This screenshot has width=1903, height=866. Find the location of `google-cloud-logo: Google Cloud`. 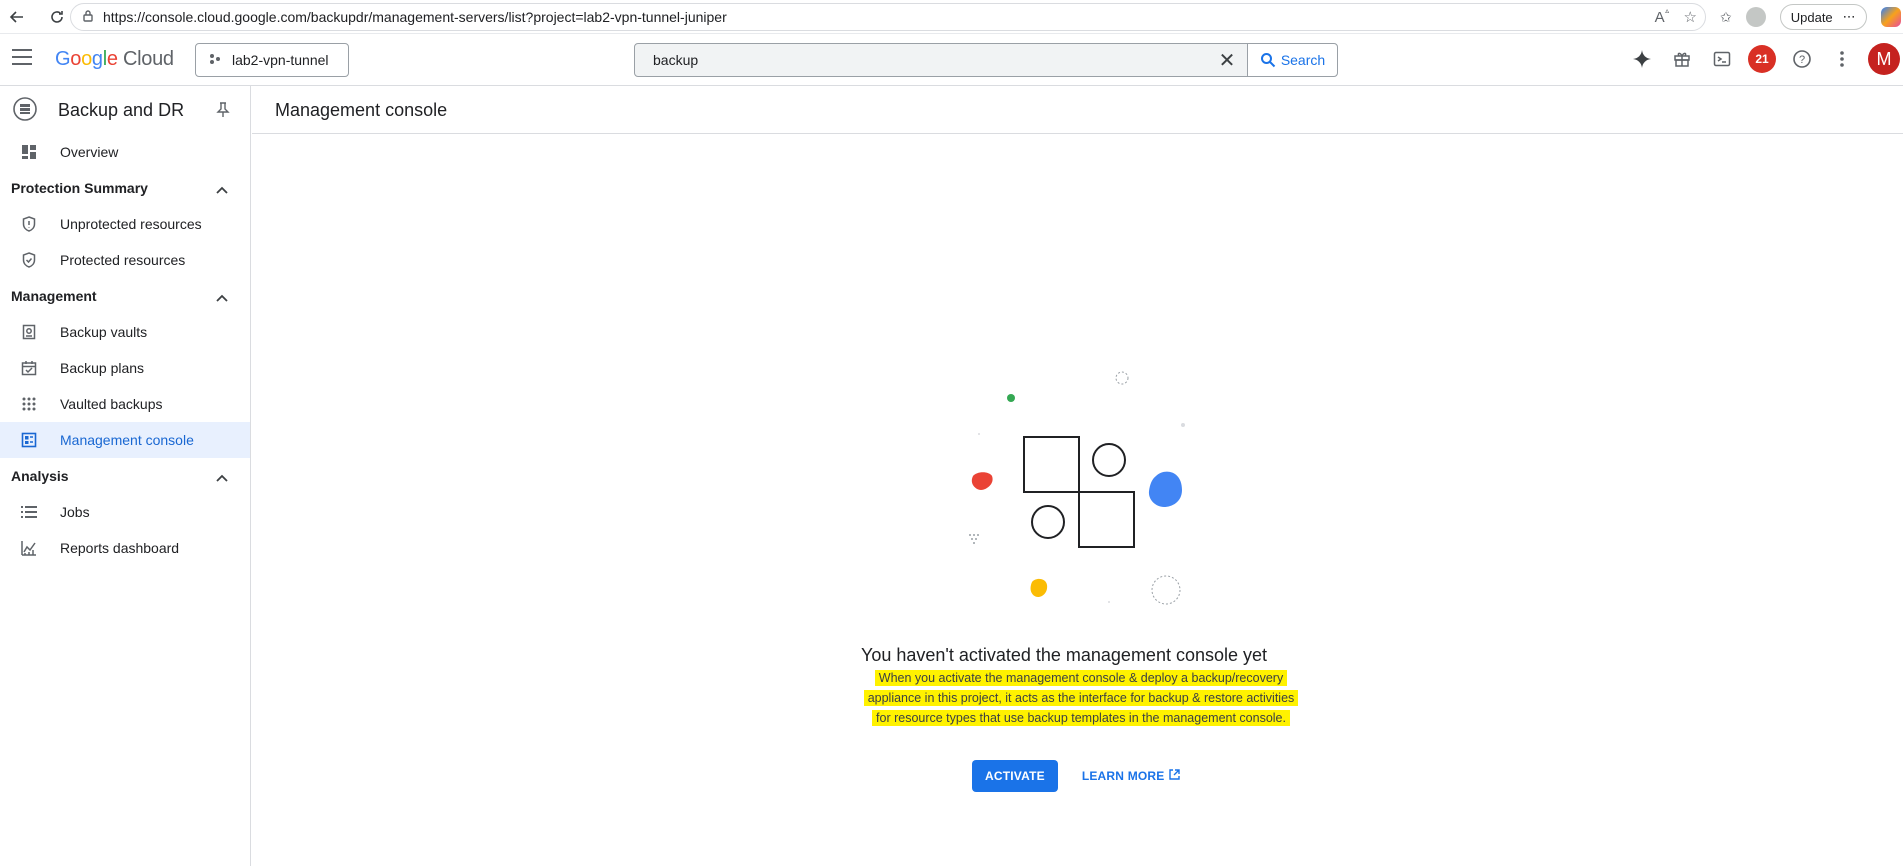

google-cloud-logo: Google Cloud is located at coordinates (114, 59).